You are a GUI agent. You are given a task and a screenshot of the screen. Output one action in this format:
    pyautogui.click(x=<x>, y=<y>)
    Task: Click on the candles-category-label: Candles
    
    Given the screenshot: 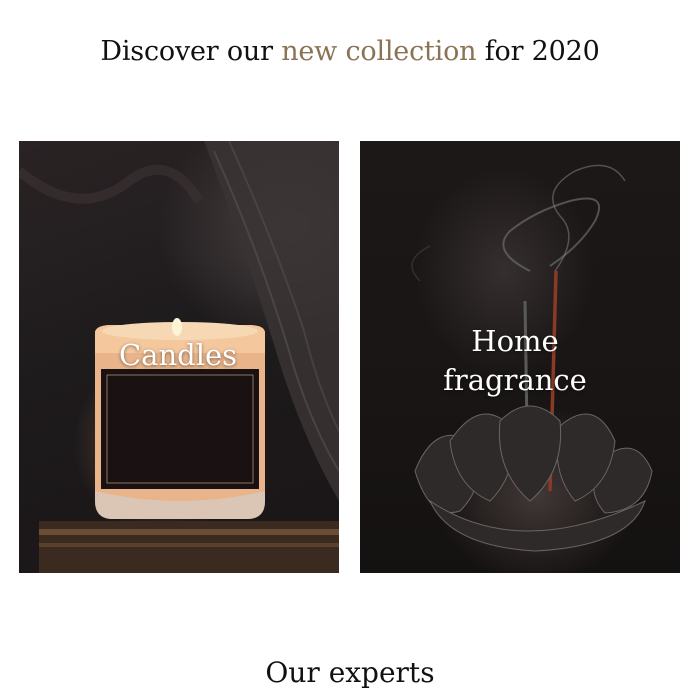 What is the action you would take?
    pyautogui.click(x=178, y=355)
    